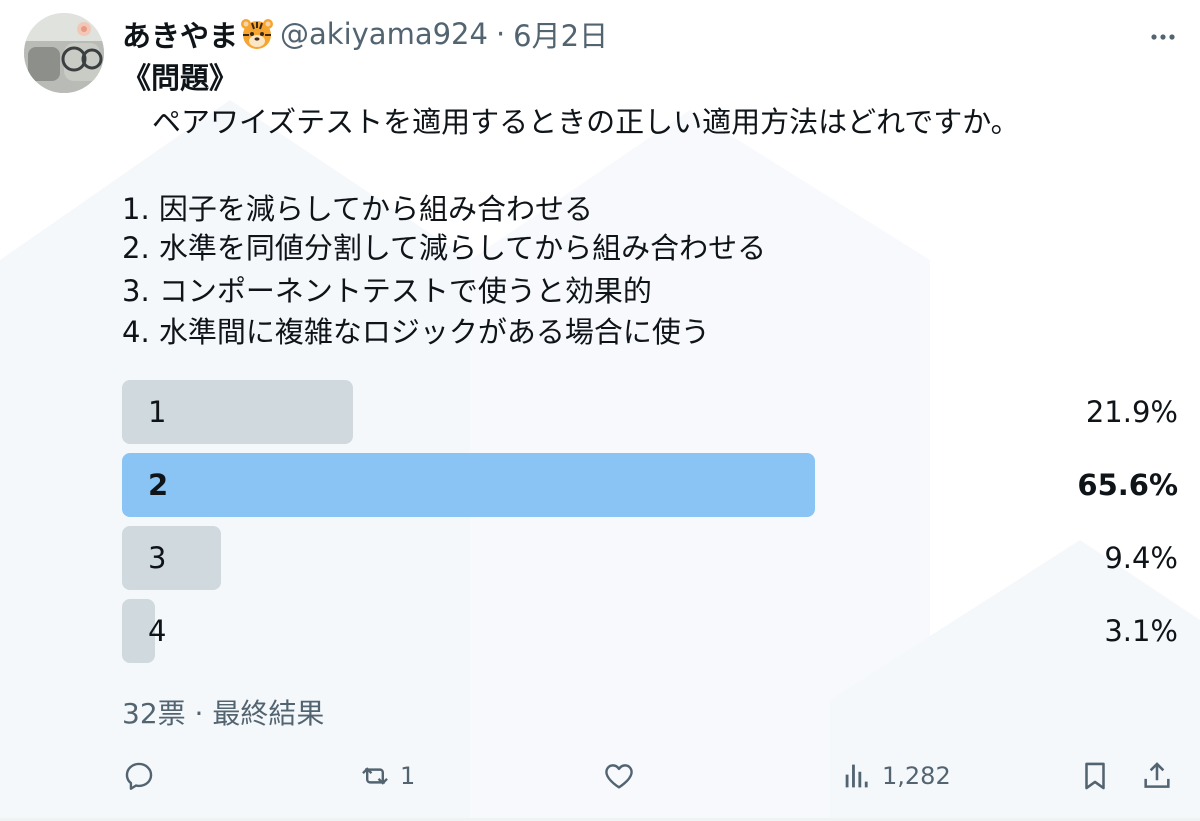  I want to click on poll-option-percent: 65.6%, so click(1127, 485).